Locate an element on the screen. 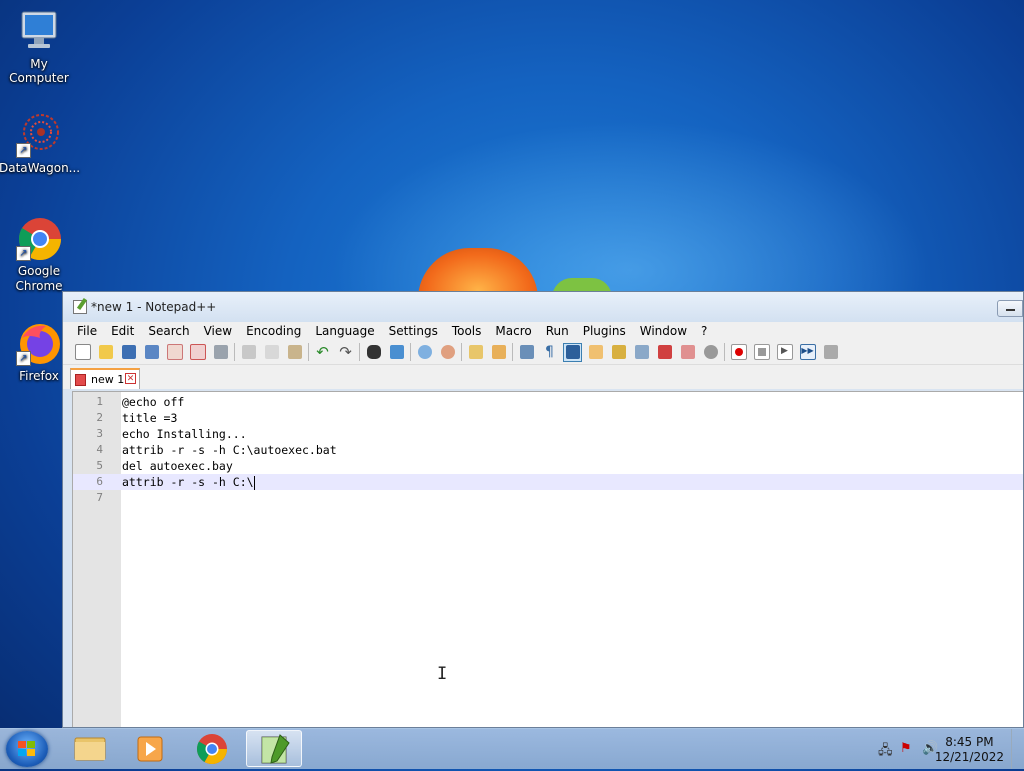 This screenshot has height=771, width=1024. zoom-in-button is located at coordinates (424, 352).